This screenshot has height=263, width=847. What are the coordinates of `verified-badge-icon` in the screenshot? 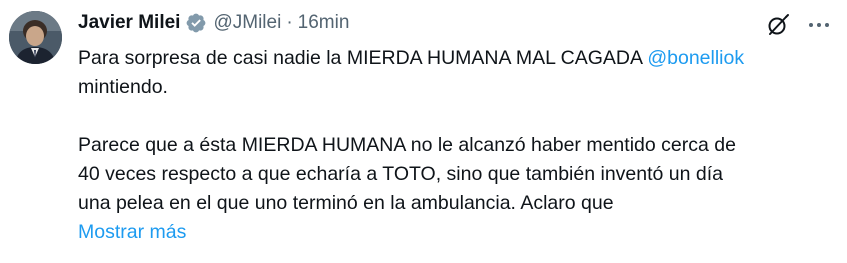 It's located at (196, 23).